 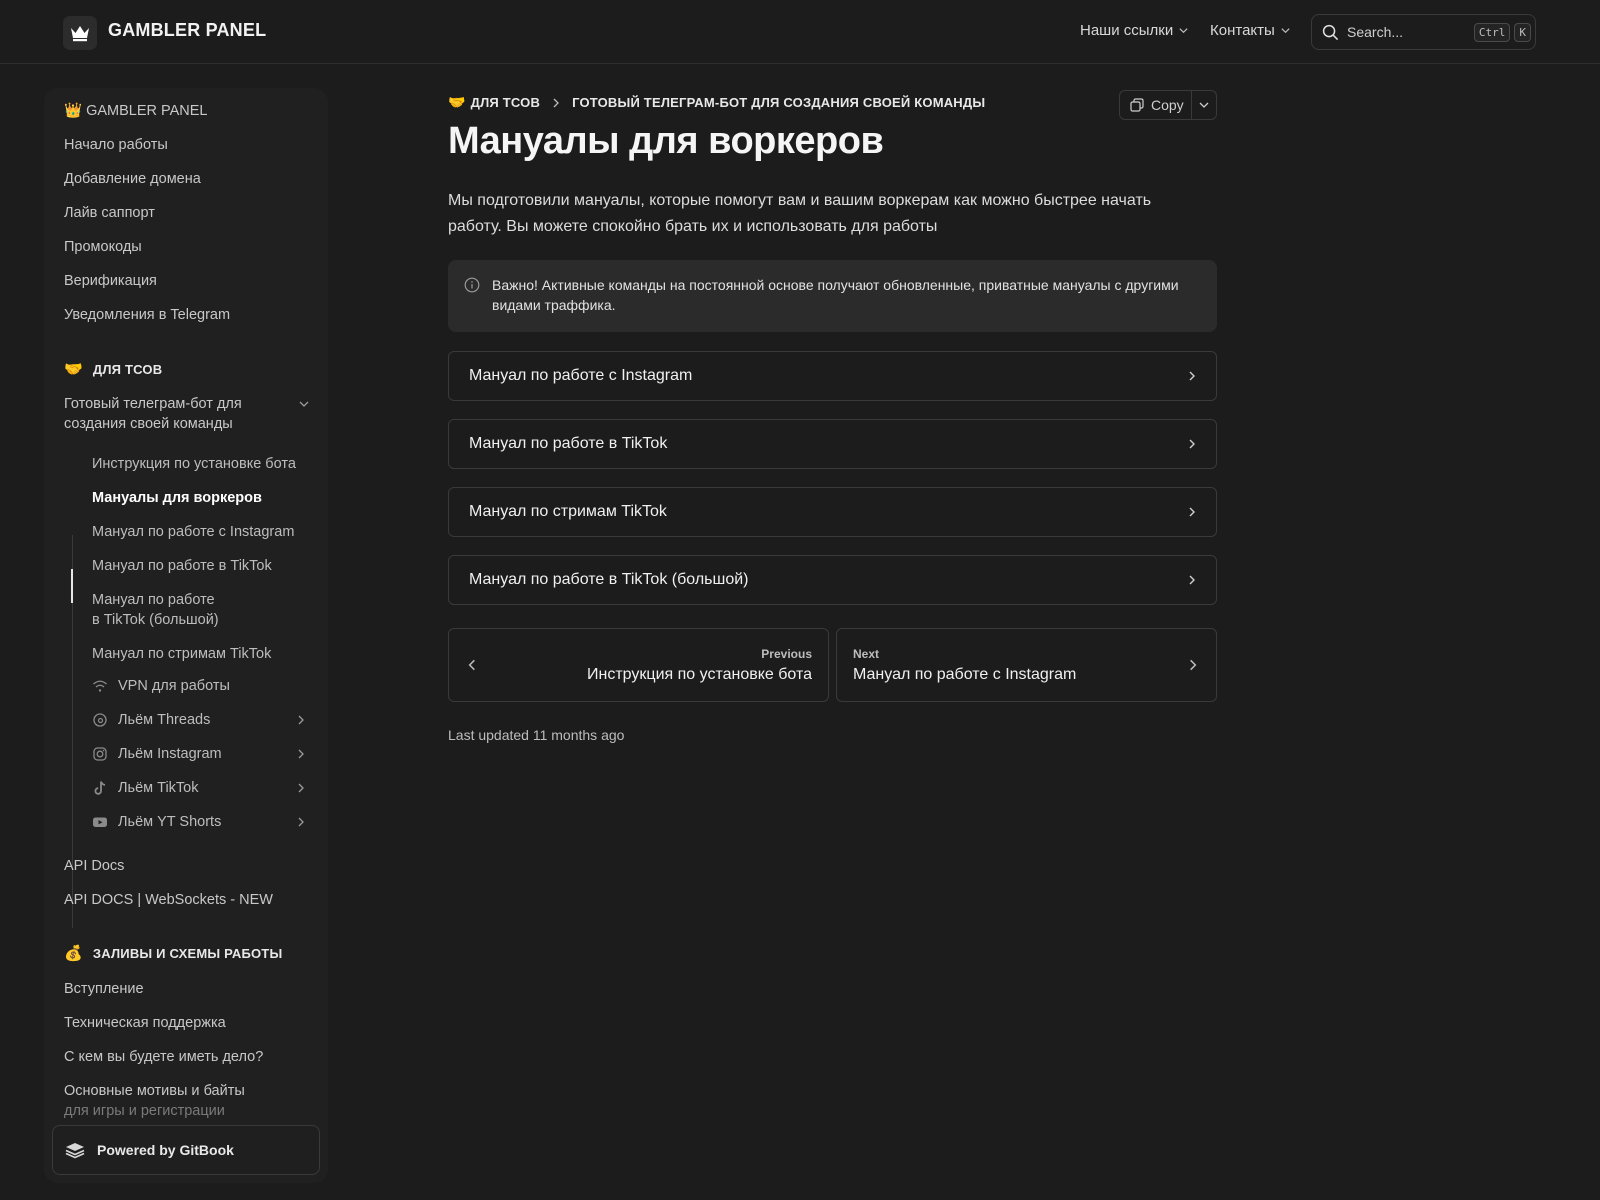 What do you see at coordinates (100, 686) in the screenshot?
I see `wifi-icon` at bounding box center [100, 686].